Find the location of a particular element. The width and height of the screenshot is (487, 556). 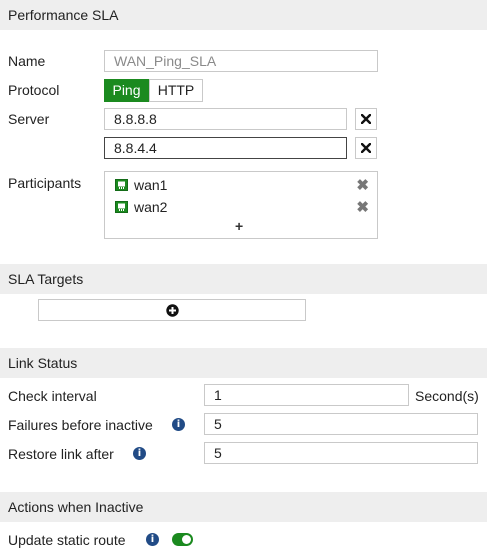

actions-inactive-header: Actions when Inactive is located at coordinates (243, 507).